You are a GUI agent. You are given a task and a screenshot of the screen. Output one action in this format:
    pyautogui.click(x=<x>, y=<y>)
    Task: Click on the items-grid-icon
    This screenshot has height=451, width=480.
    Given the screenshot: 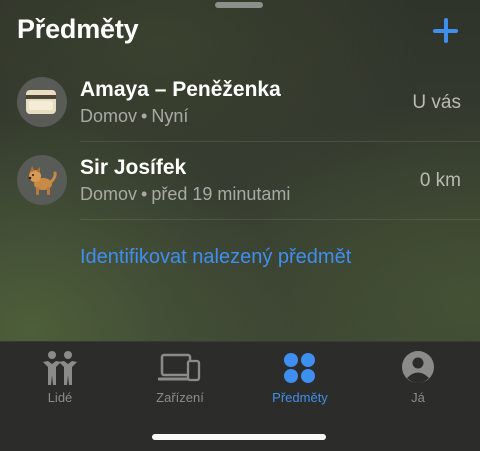 What is the action you would take?
    pyautogui.click(x=299, y=368)
    